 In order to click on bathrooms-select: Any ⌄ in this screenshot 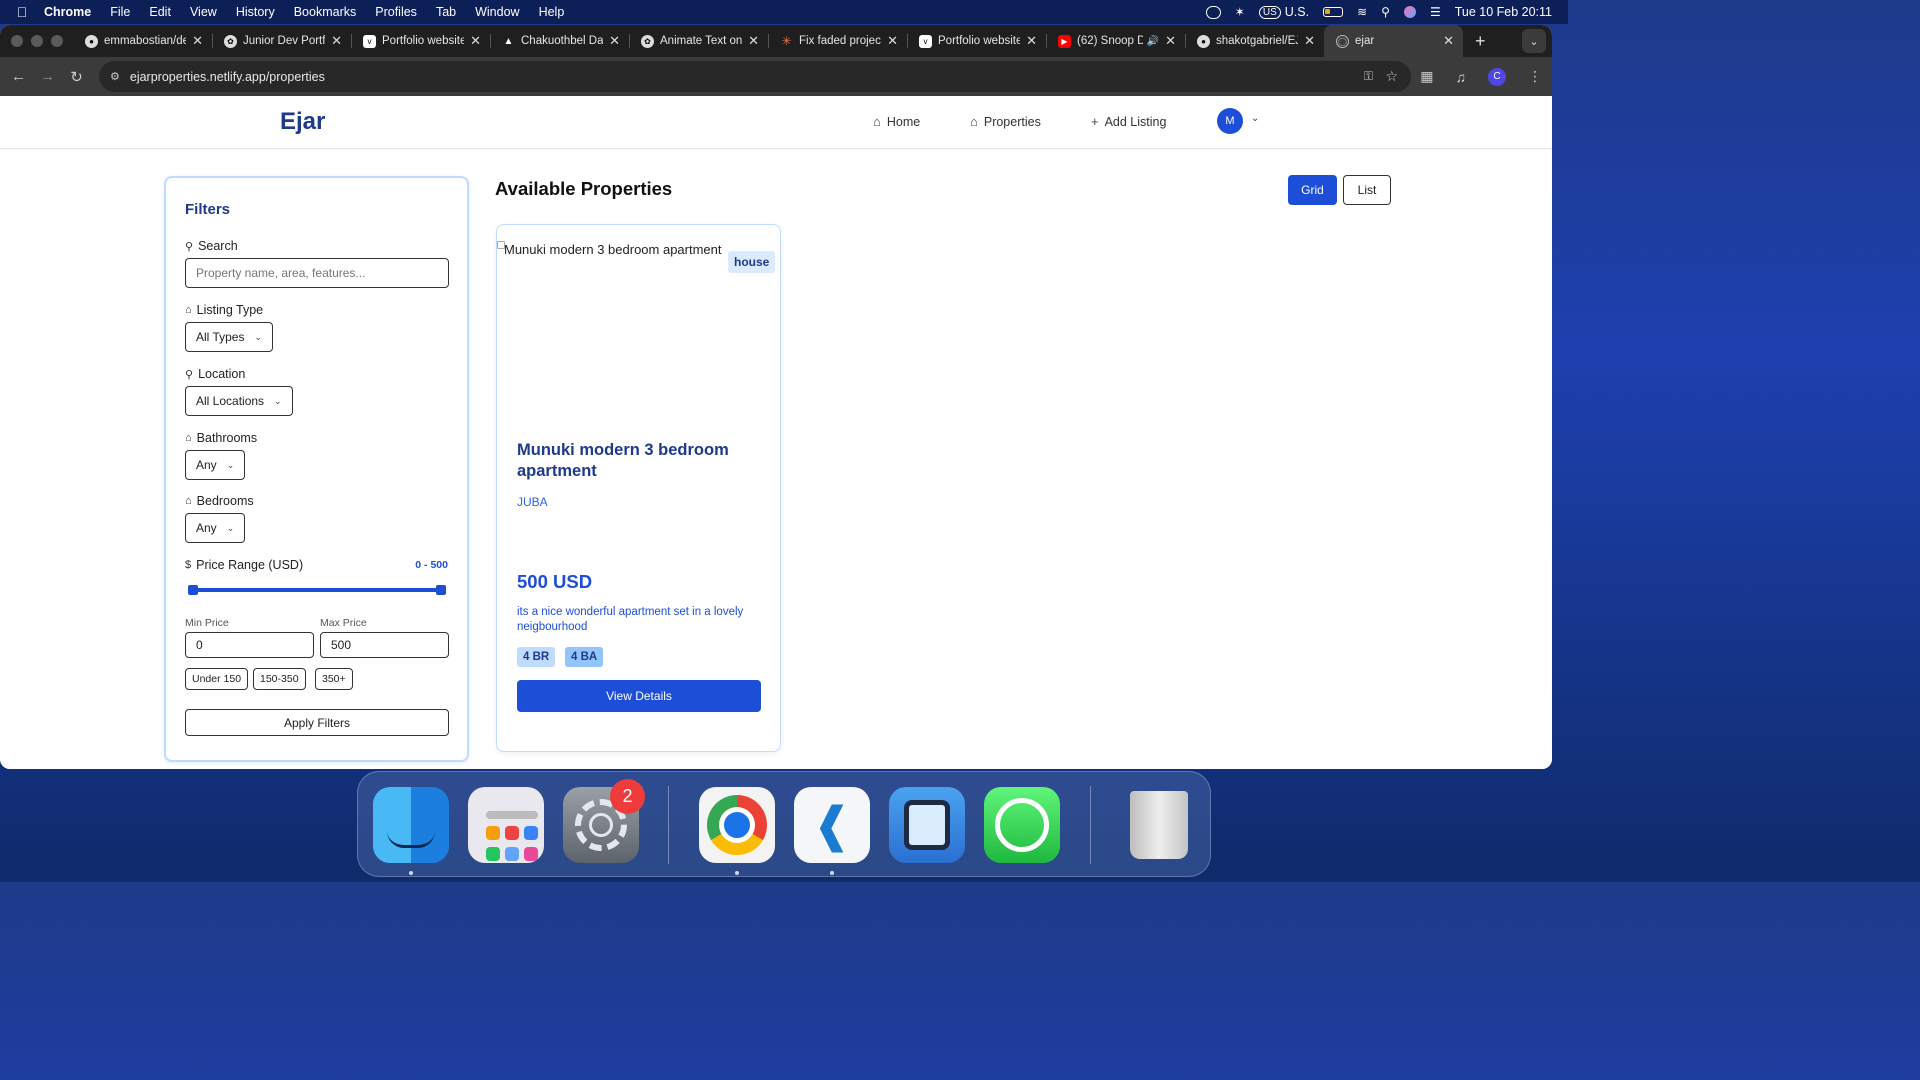, I will do `click(215, 465)`.